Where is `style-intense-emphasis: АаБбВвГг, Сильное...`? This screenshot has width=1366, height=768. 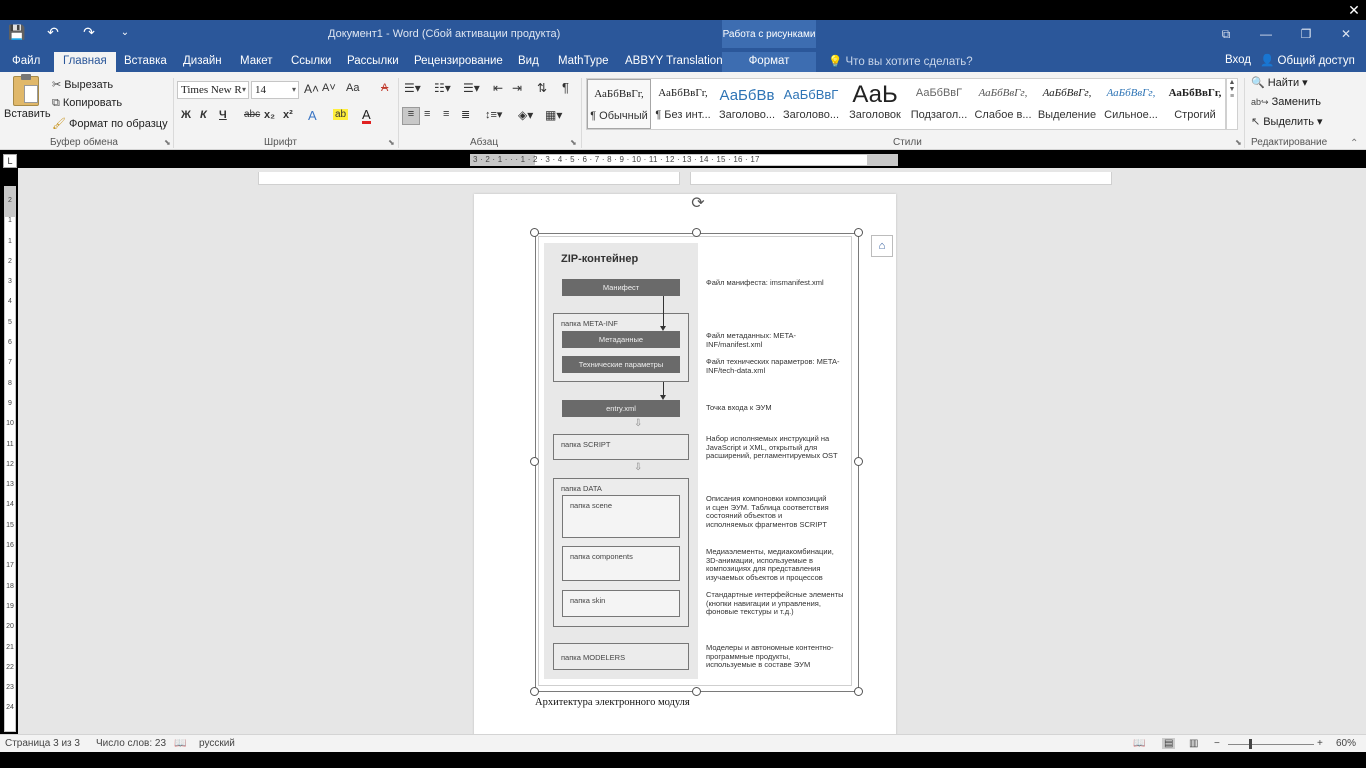 style-intense-emphasis: АаБбВвГг, Сильное... is located at coordinates (1131, 104).